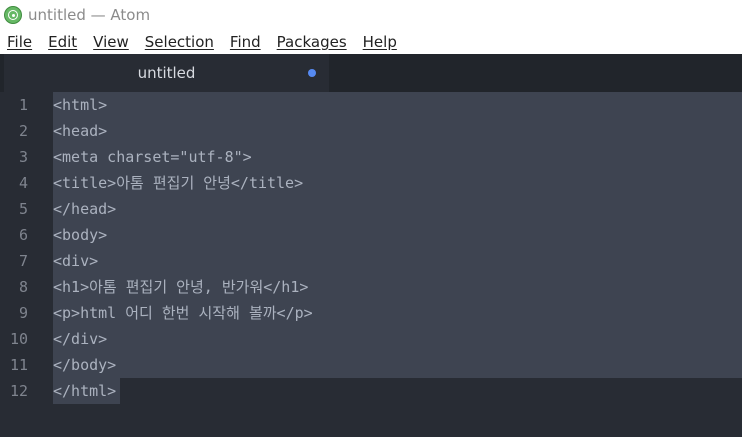 This screenshot has height=437, width=742. Describe the element at coordinates (371, 391) in the screenshot. I see `code-line: 12 </html>` at that location.